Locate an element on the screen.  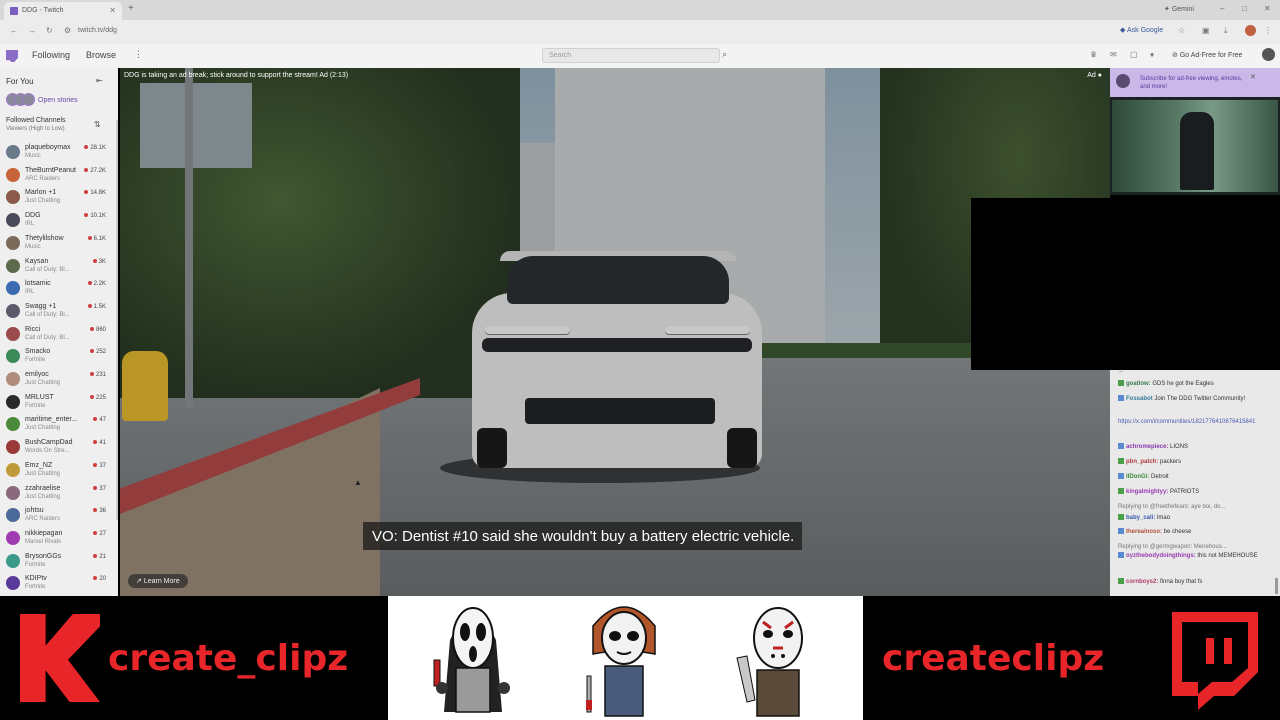
sidebar-channel-item: Ricci Call of Duty: Bl... 860 is located at coordinates (56, 335).